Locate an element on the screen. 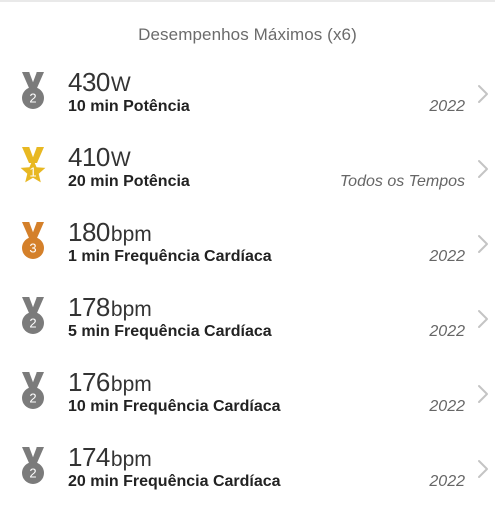 The image size is (495, 514). bronze-medal-graphic: 3 is located at coordinates (33, 240).